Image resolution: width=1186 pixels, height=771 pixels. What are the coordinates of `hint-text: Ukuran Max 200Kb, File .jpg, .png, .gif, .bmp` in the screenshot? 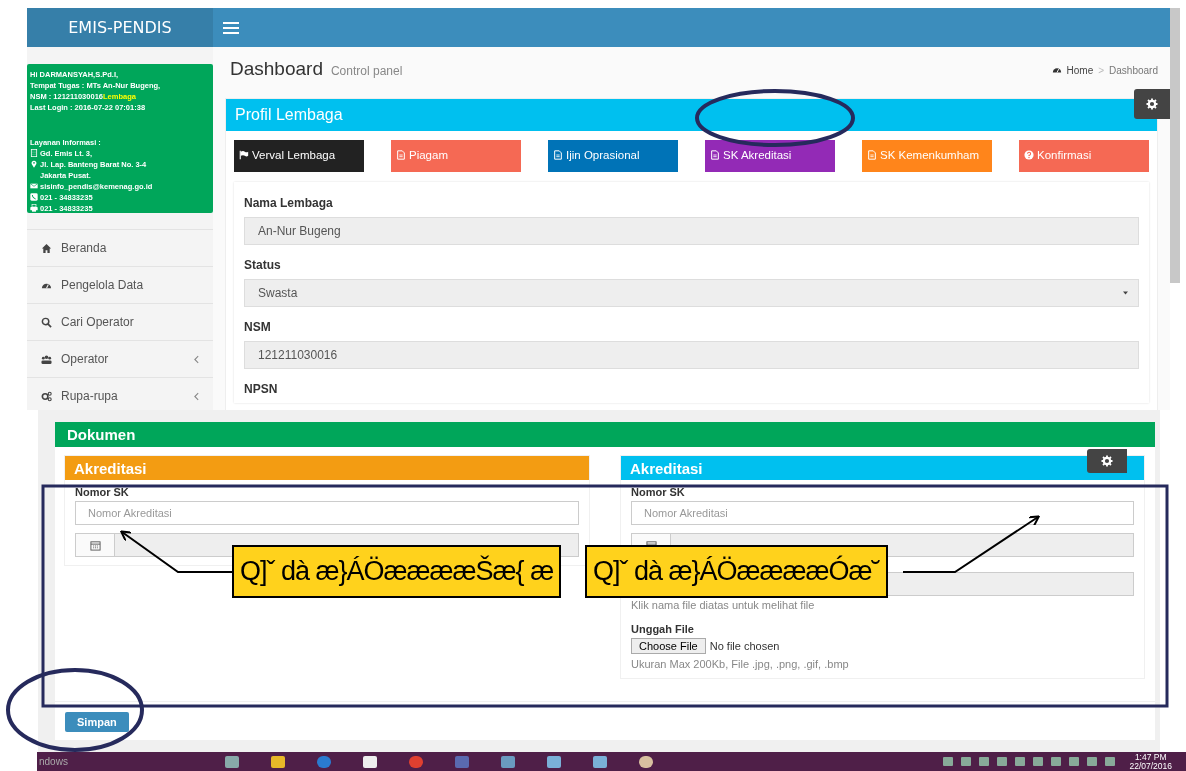 It's located at (740, 664).